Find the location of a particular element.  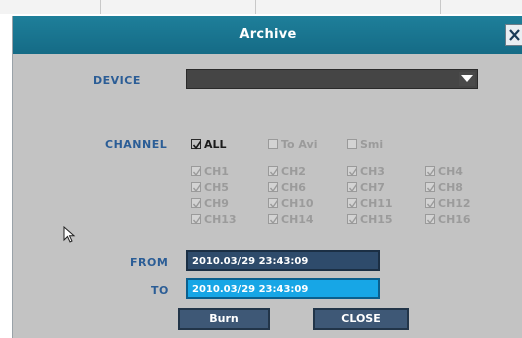

checkbox-ch1: CH1 is located at coordinates (210, 171).